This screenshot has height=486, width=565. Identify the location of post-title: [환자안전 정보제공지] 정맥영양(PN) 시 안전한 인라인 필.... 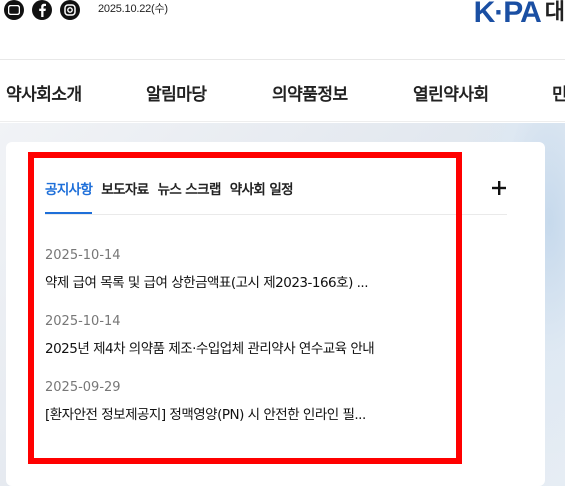
(245, 413).